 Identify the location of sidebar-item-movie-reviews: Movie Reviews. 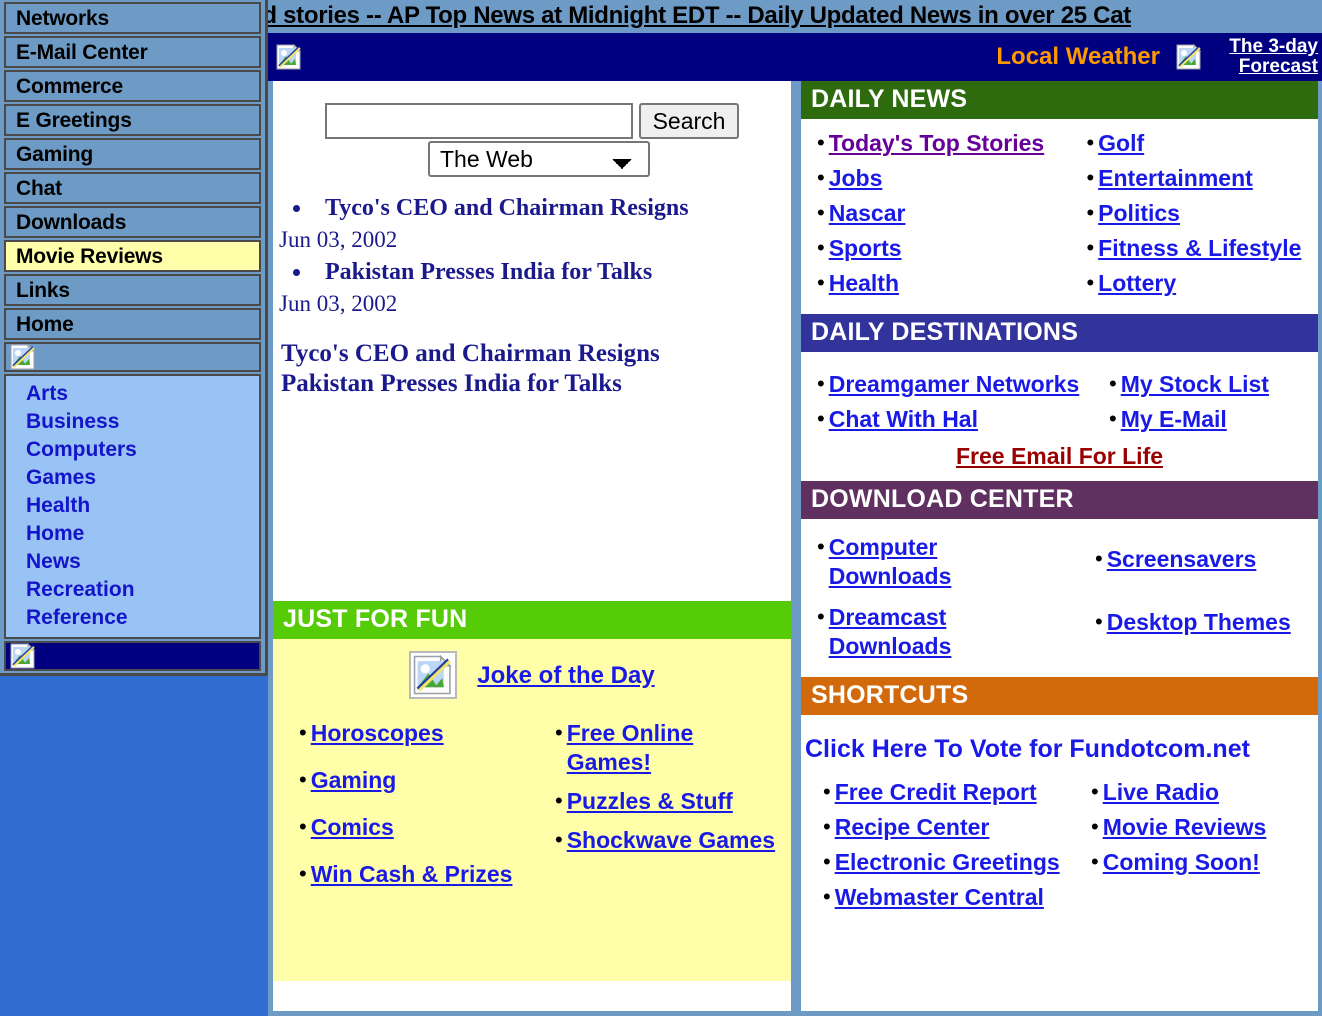
(132, 256).